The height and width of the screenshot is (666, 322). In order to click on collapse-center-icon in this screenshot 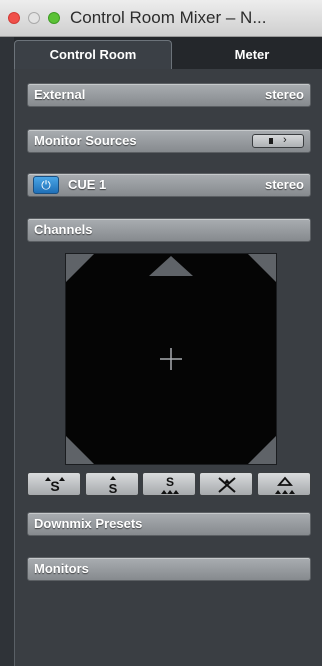, I will do `click(227, 485)`.